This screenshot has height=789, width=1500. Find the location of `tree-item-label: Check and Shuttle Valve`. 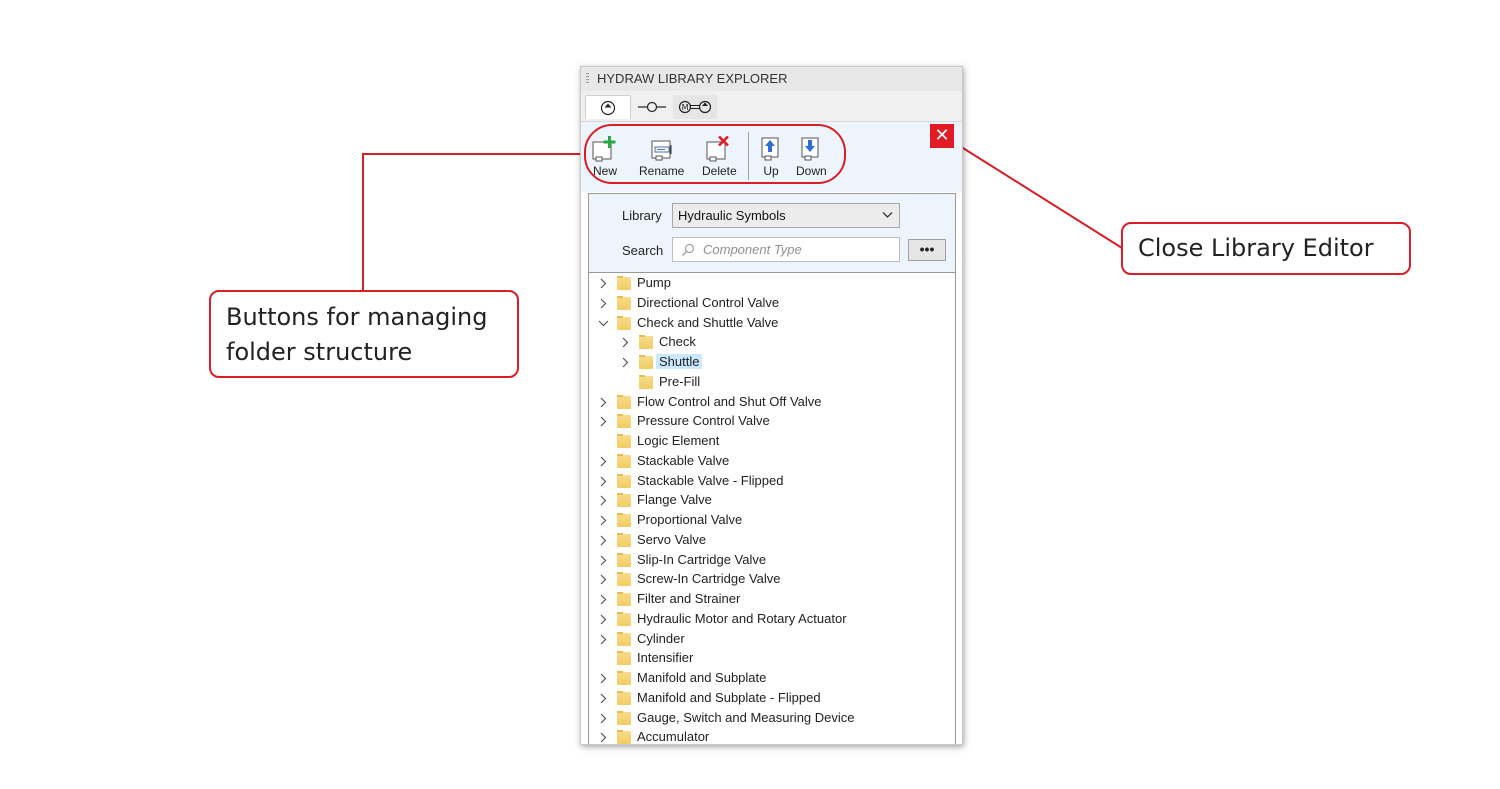

tree-item-label: Check and Shuttle Valve is located at coordinates (708, 322).